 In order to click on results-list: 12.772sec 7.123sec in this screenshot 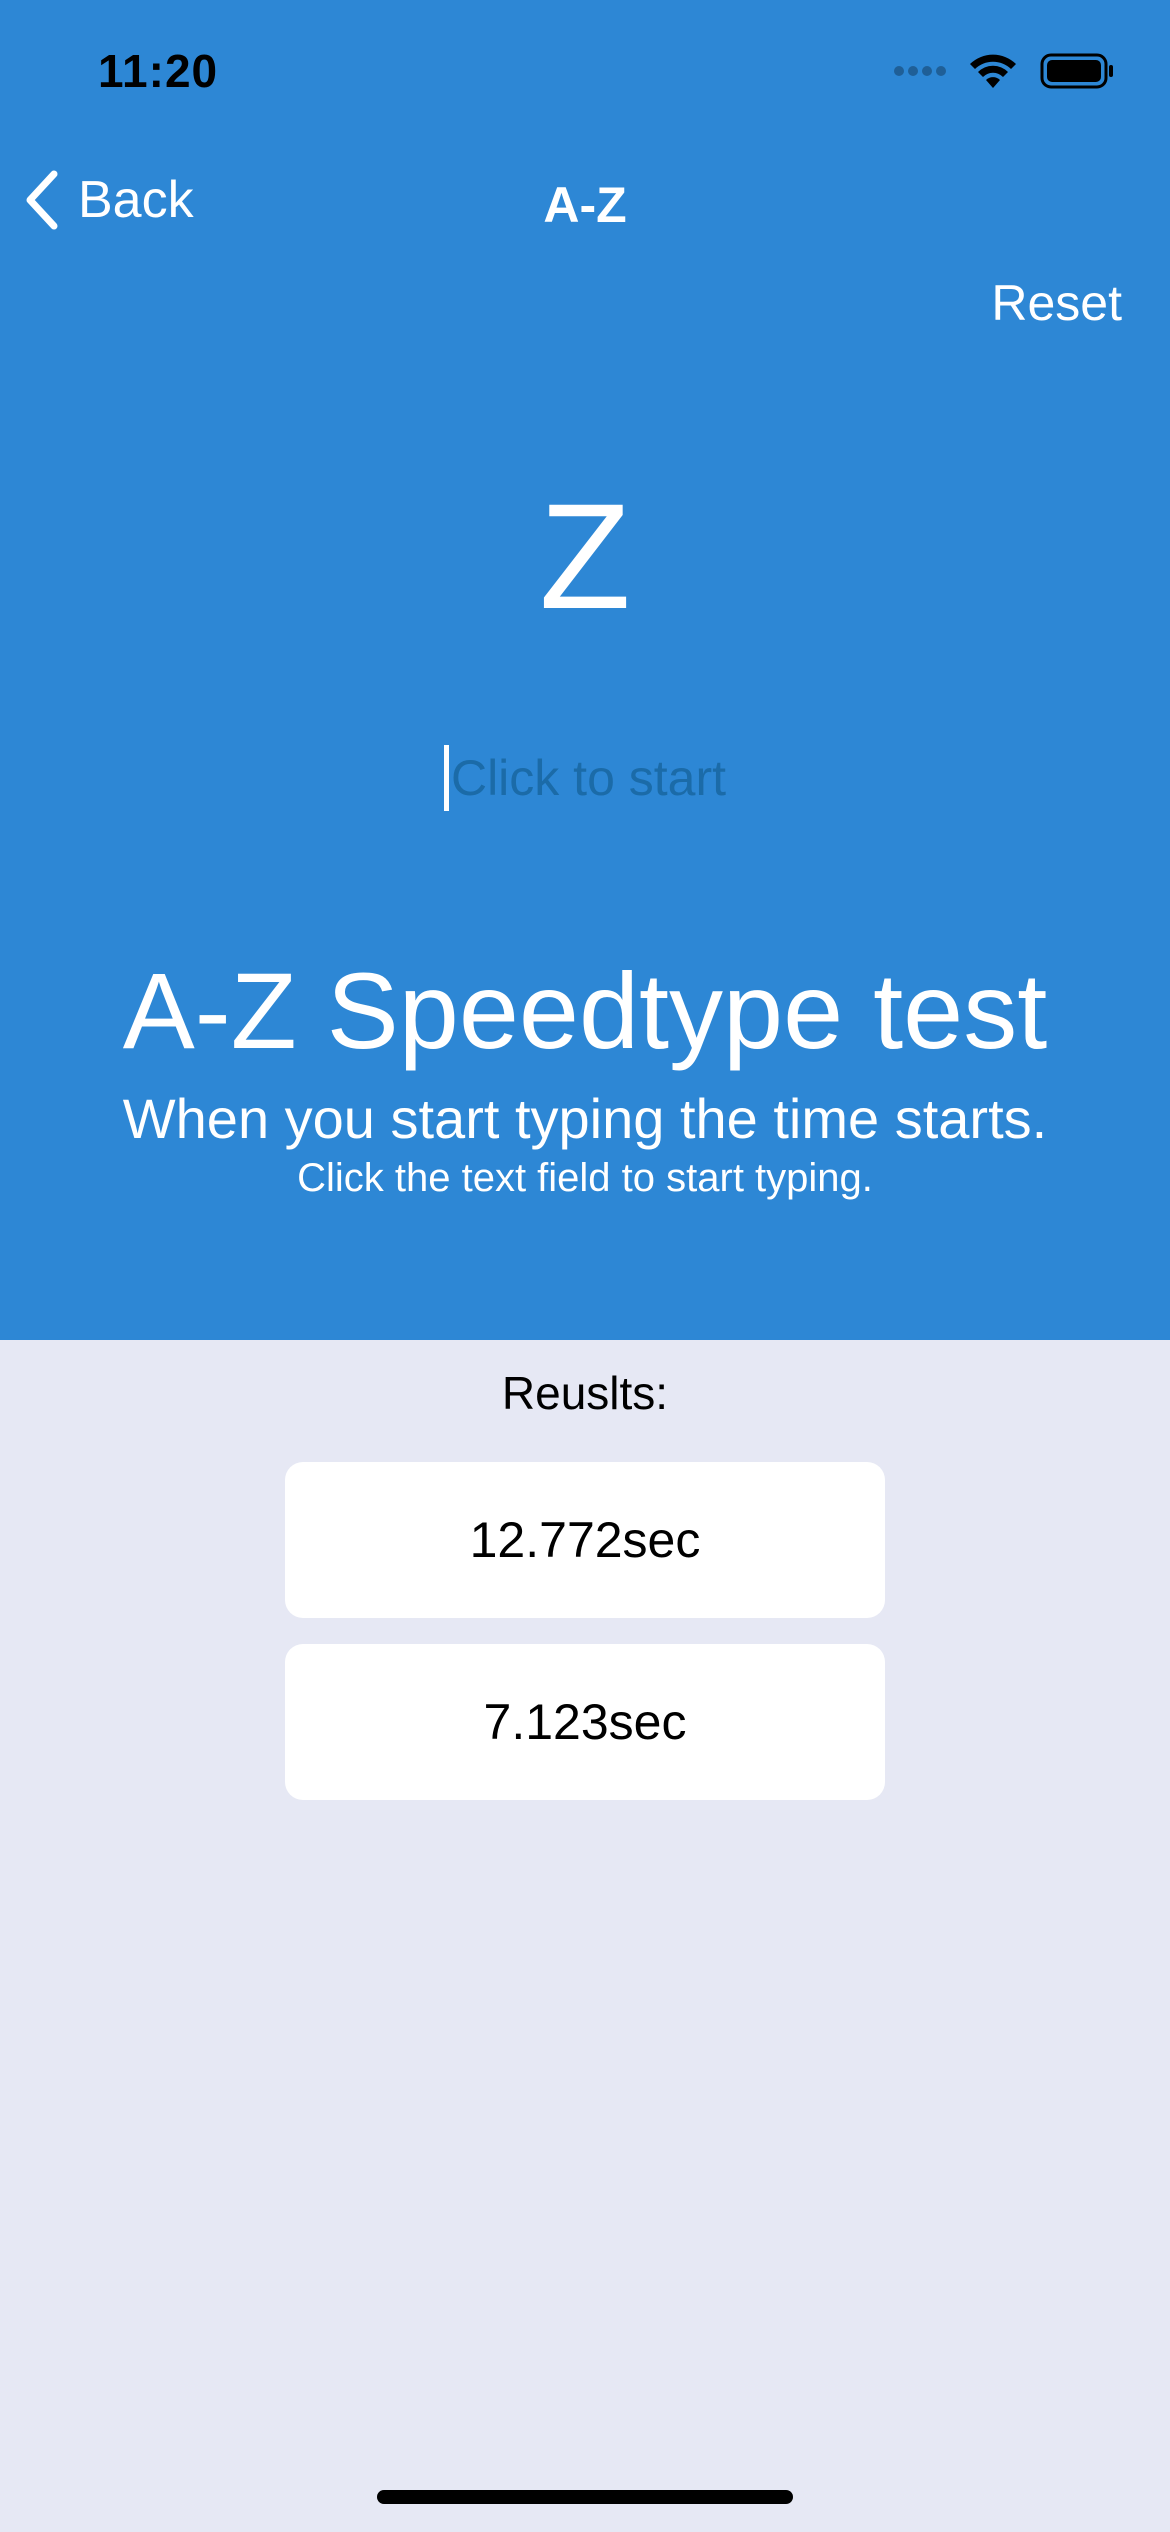, I will do `click(585, 1644)`.